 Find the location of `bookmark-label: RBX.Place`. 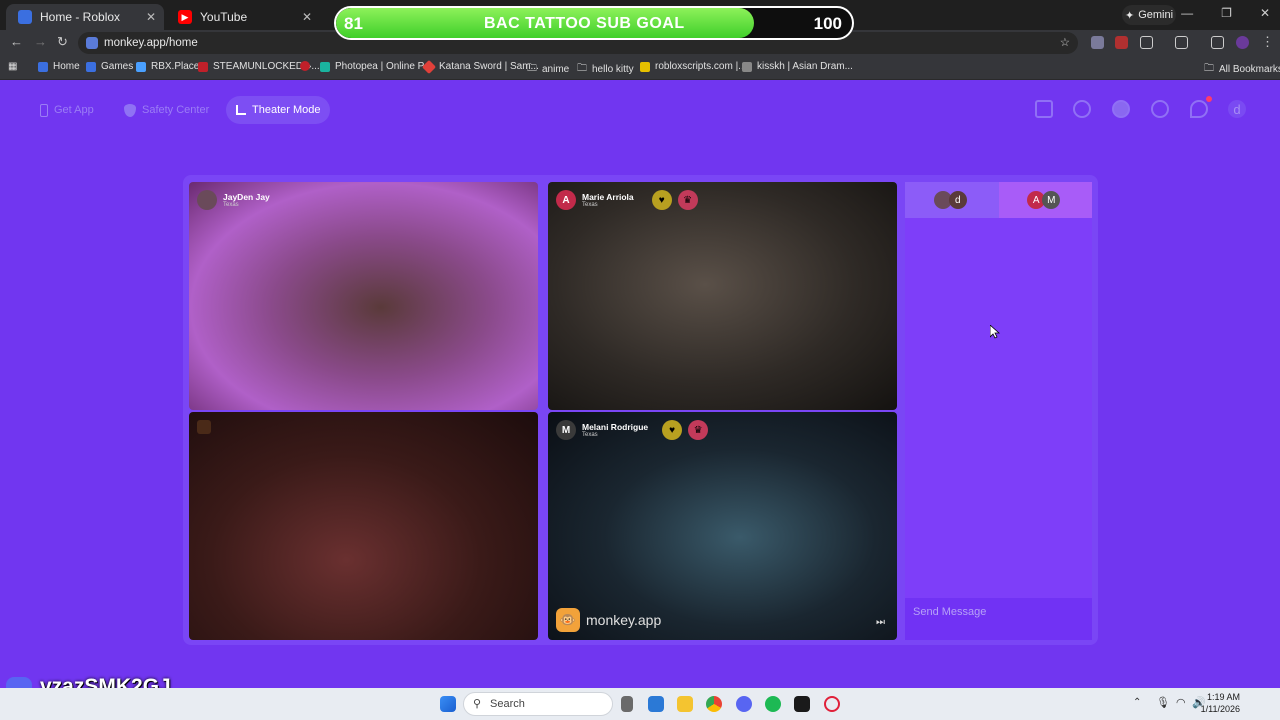

bookmark-label: RBX.Place is located at coordinates (175, 66).